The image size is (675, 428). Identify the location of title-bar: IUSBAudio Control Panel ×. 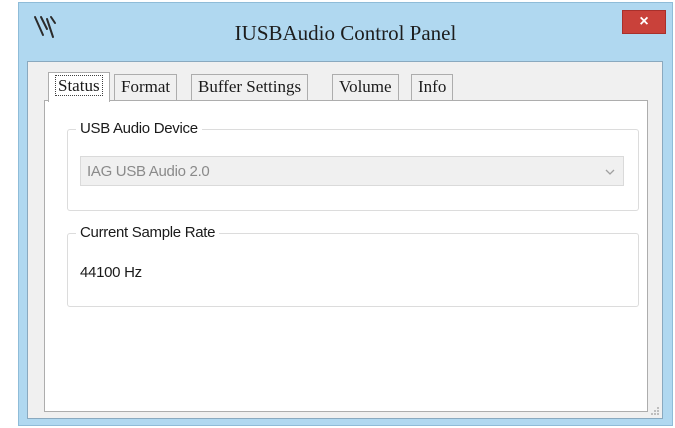
(345, 31).